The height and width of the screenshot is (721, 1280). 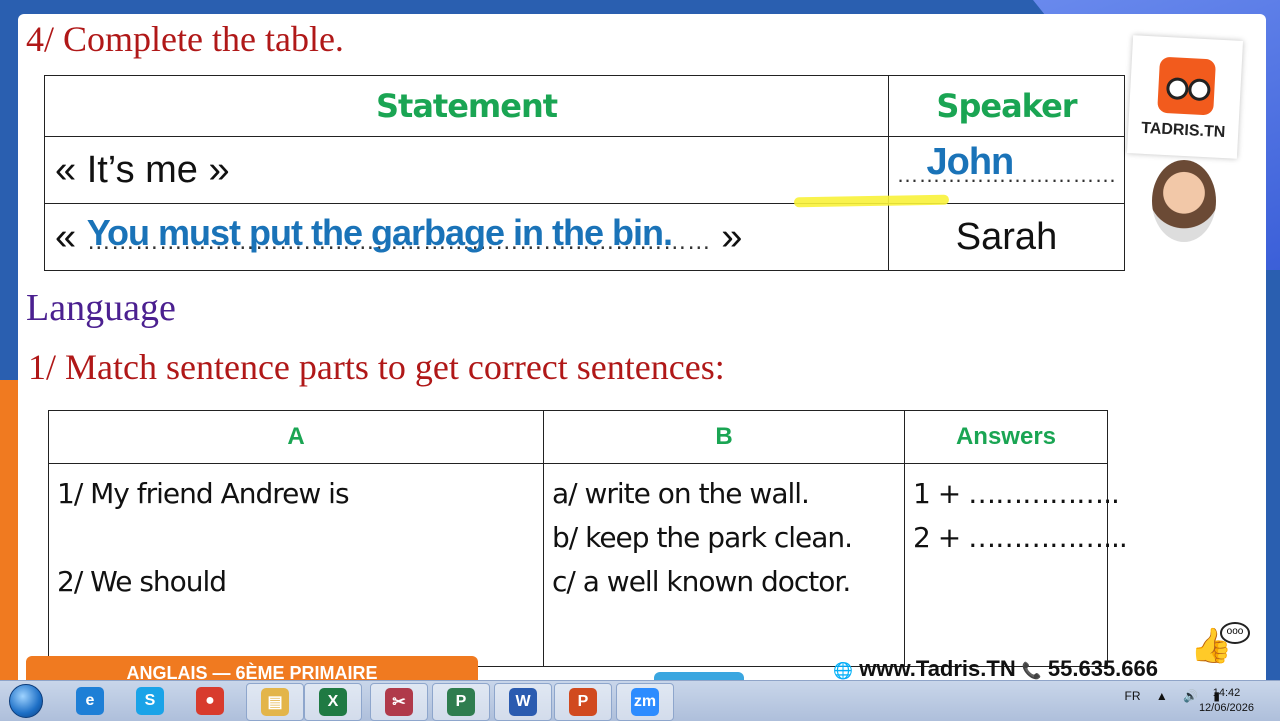 I want to click on sentence-part: 1/ My friend Andrew is, so click(x=203, y=493).